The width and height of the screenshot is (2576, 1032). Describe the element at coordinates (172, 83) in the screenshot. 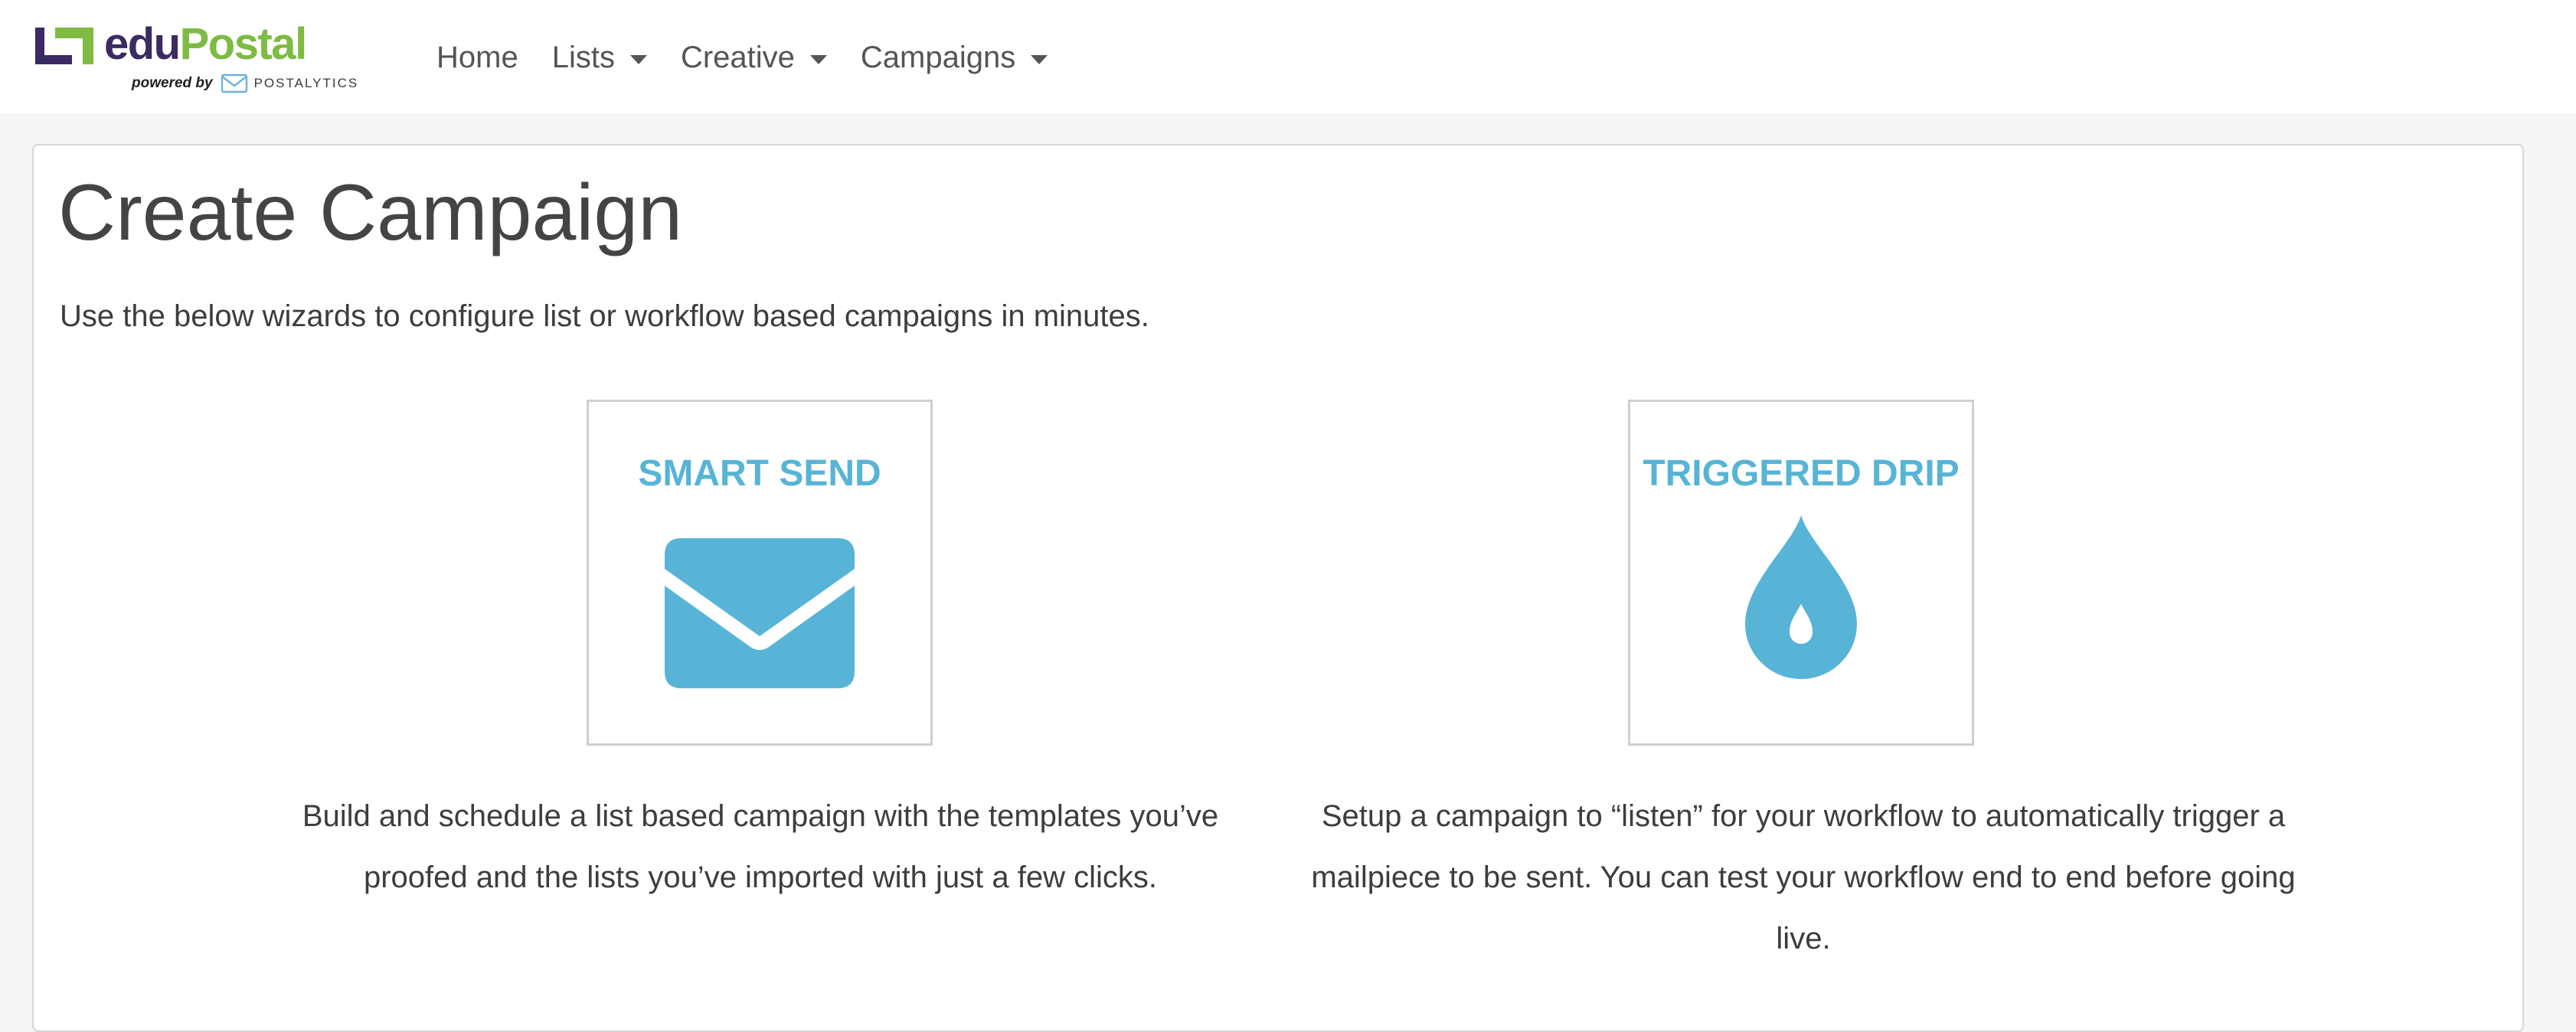

I see `powered-by-label: powered by` at that location.